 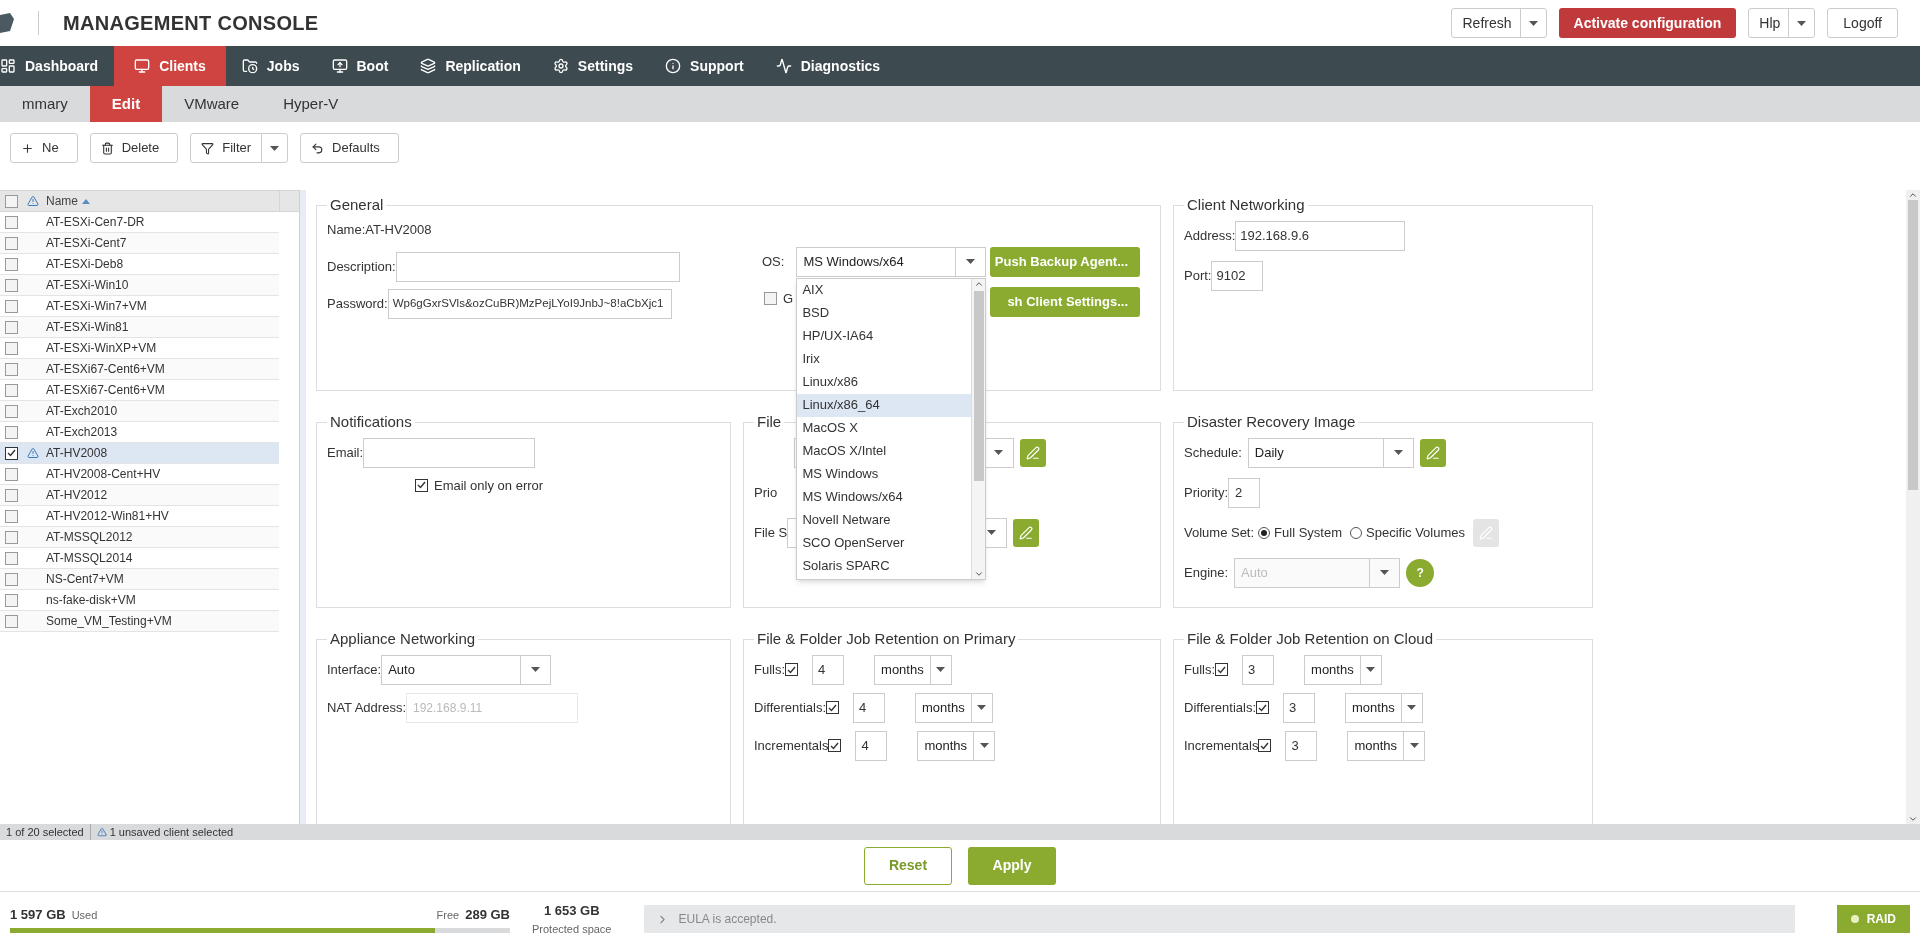 What do you see at coordinates (239, 148) in the screenshot?
I see `toolbar-button: Filter` at bounding box center [239, 148].